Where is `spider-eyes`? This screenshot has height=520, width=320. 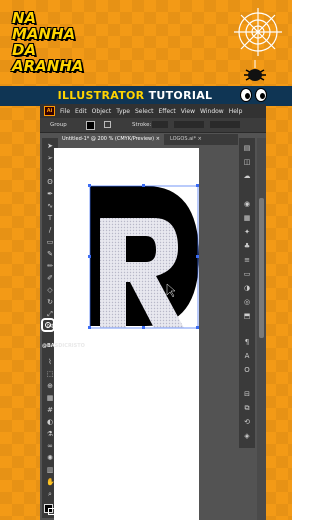
spider-eyes is located at coordinates (255, 95).